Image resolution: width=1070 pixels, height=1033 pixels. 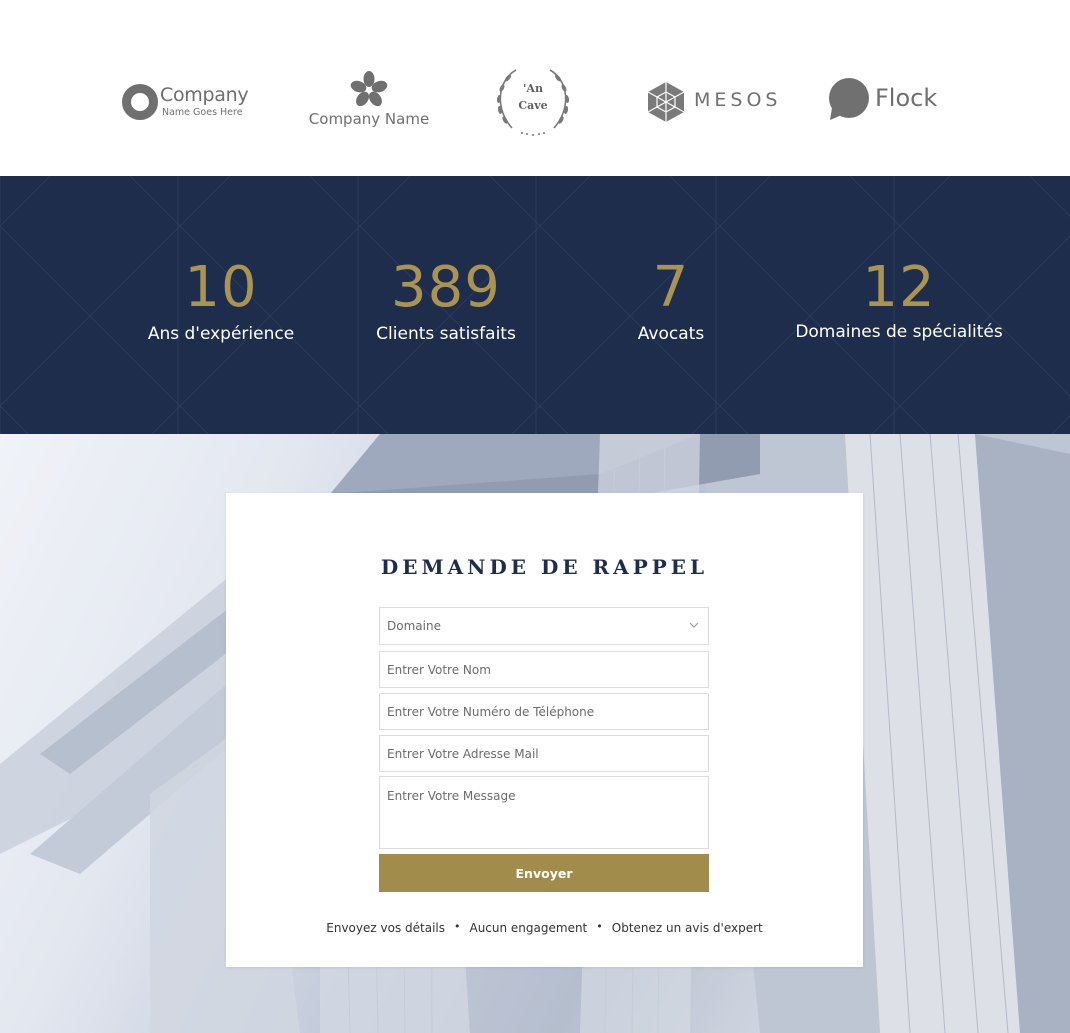 What do you see at coordinates (221, 287) in the screenshot?
I see `stat-value: 10` at bounding box center [221, 287].